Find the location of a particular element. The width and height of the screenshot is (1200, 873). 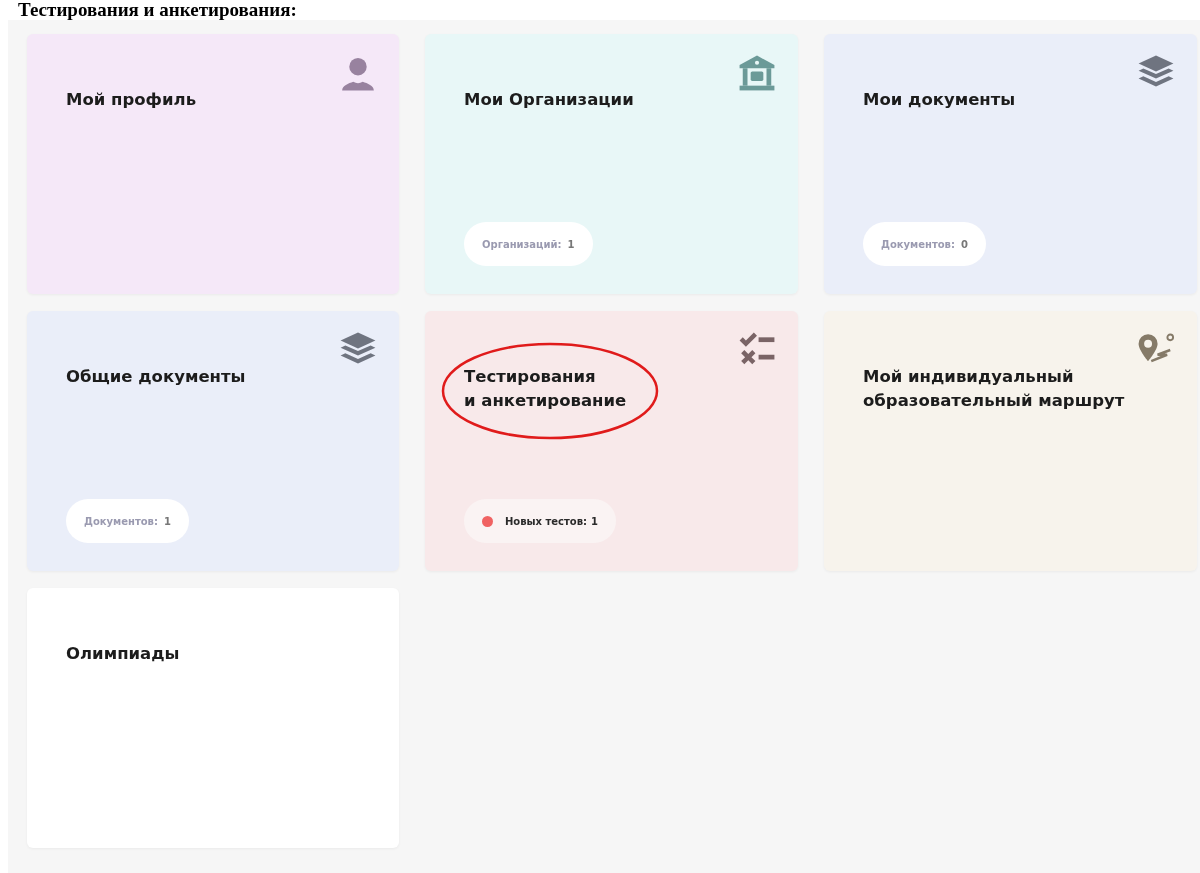

card-title: Мои документы is located at coordinates (939, 100).